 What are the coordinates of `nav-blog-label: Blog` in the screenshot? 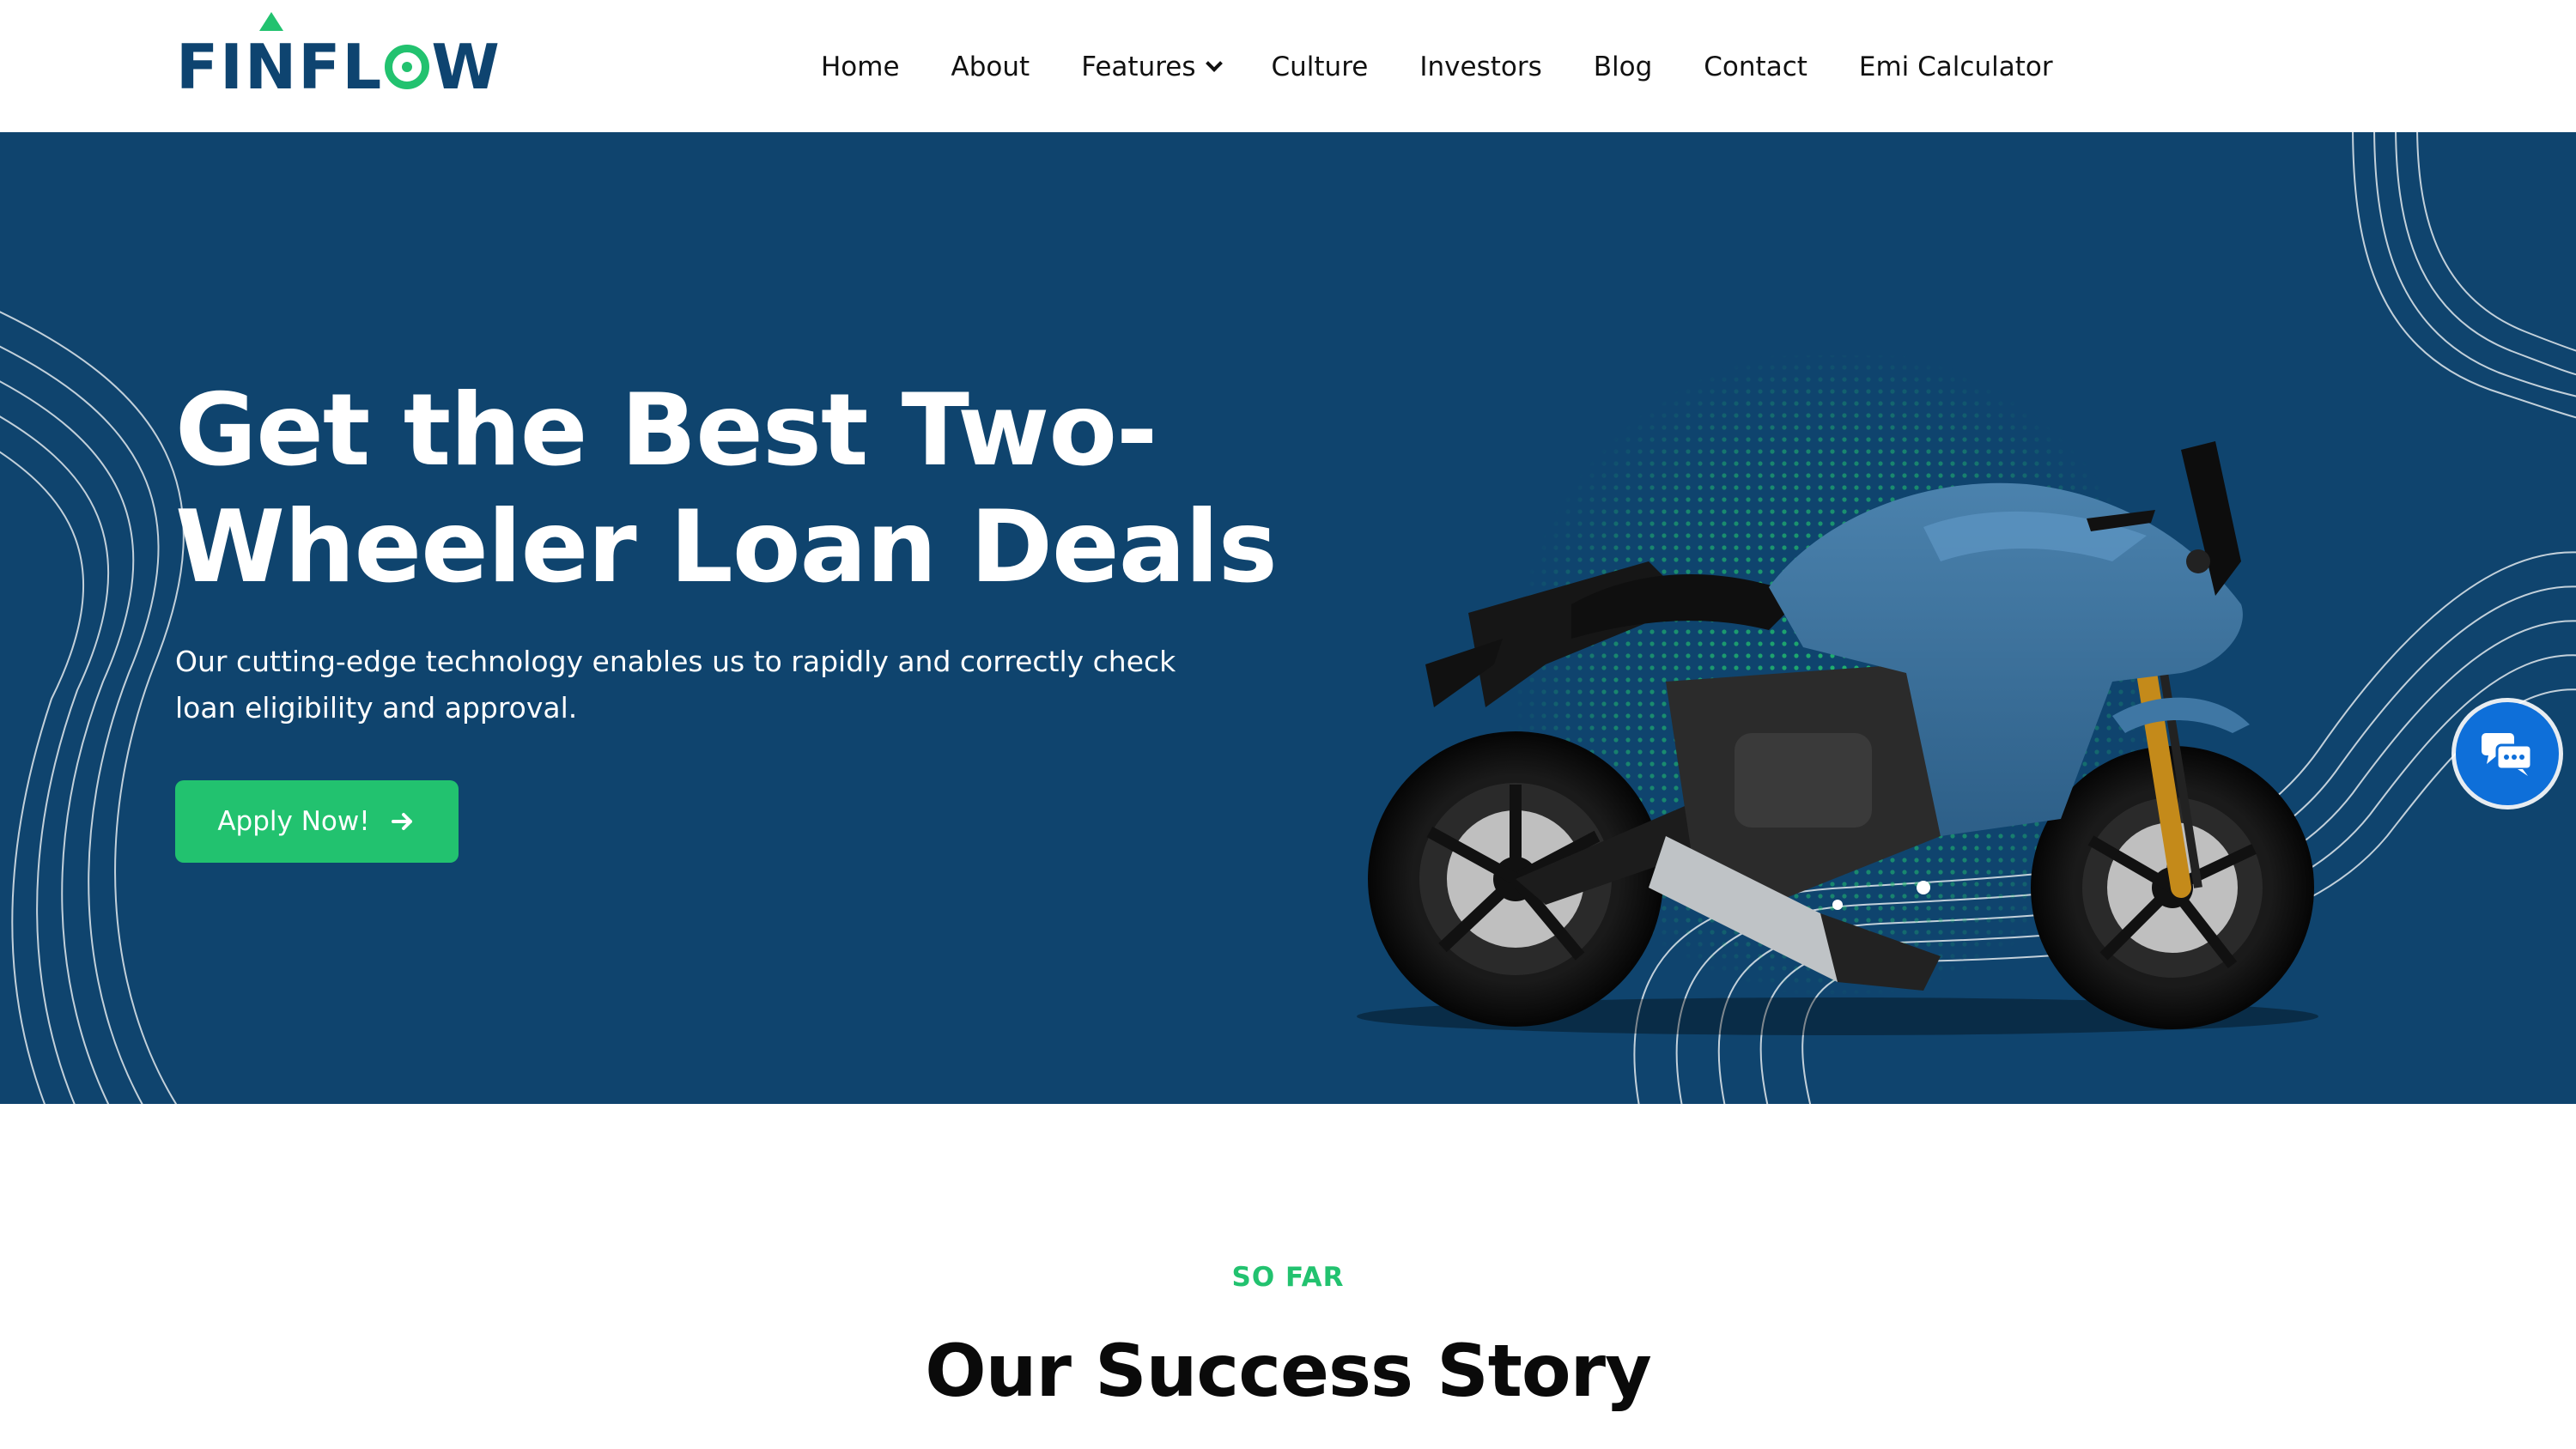 It's located at (1623, 67).